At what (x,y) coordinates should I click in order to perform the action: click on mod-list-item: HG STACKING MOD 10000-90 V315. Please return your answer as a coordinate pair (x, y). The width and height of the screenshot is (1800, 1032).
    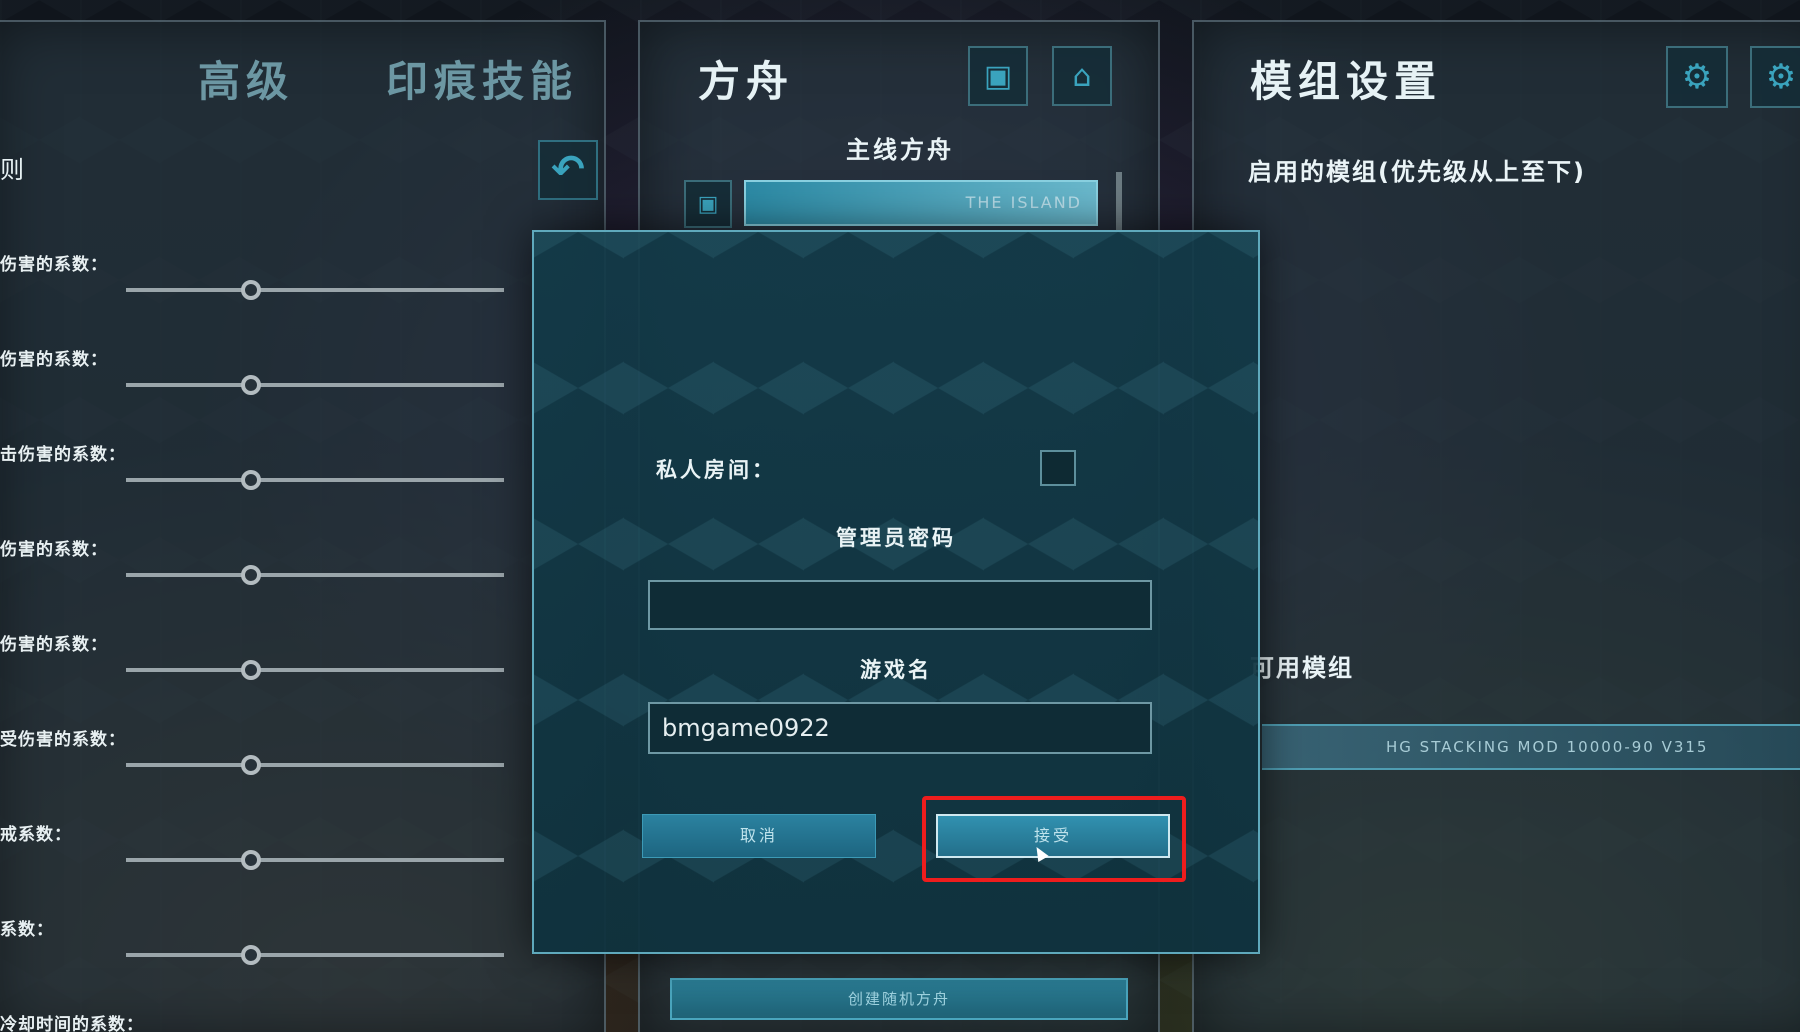
    Looking at the image, I should click on (1531, 747).